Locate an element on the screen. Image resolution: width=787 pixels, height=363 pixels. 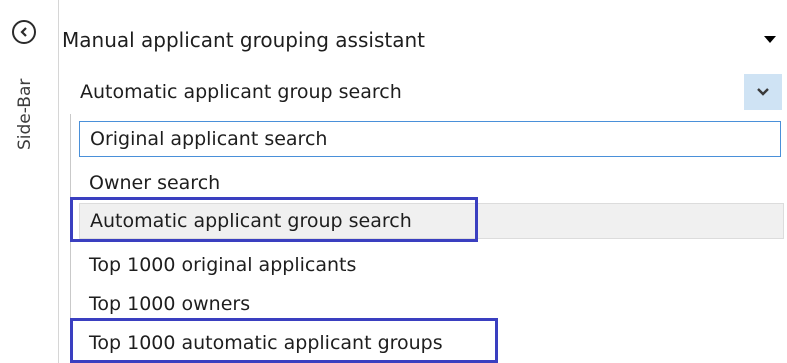
caret-down-icon is located at coordinates (770, 39).